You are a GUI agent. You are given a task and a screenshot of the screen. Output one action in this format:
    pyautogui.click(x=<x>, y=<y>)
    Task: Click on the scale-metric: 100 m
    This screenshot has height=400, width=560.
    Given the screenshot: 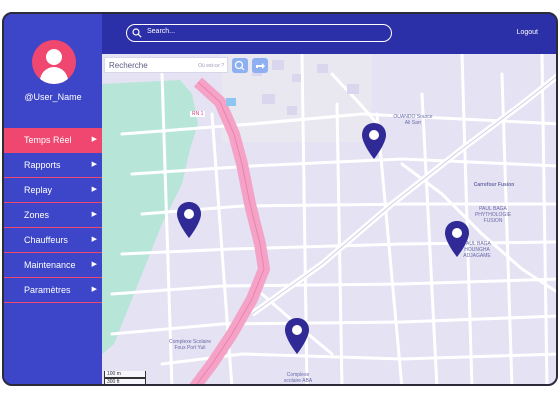 What is the action you would take?
    pyautogui.click(x=125, y=374)
    